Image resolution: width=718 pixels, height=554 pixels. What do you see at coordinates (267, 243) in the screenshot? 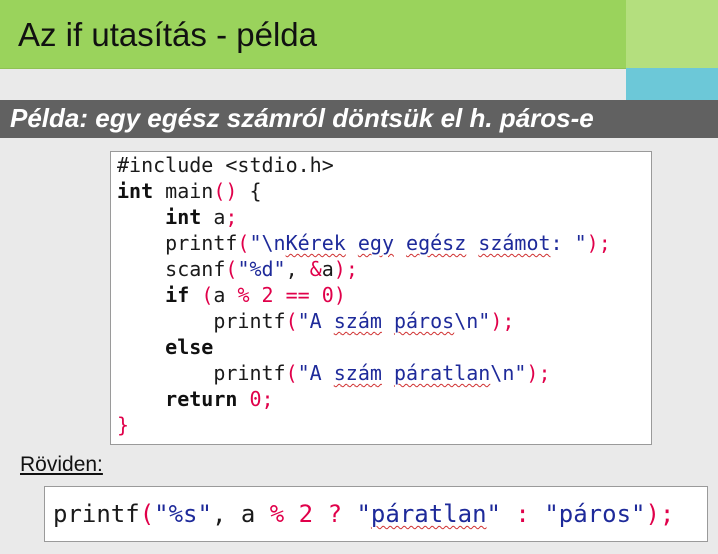
I see `string-literal: "\n` at bounding box center [267, 243].